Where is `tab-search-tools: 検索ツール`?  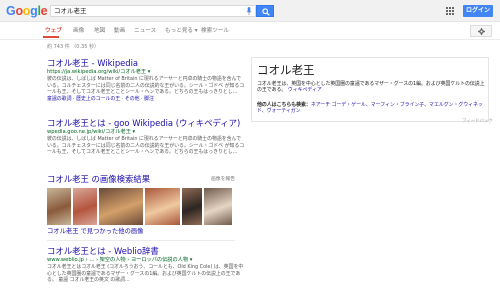
tab-search-tools: 検索ツール is located at coordinates (215, 31).